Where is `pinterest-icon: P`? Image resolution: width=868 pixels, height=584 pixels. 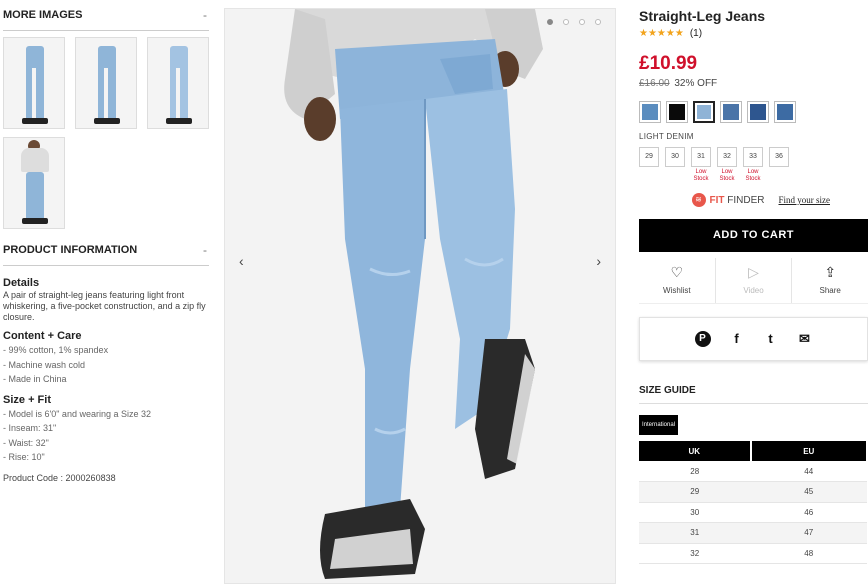 pinterest-icon: P is located at coordinates (702, 339).